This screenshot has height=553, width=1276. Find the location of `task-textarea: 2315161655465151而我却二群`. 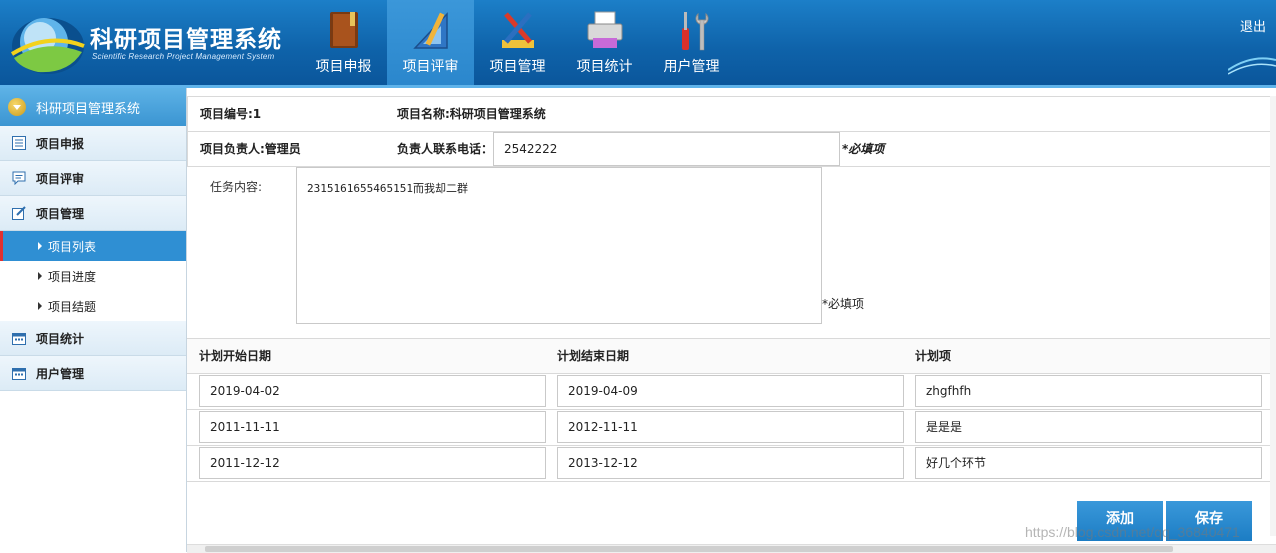

task-textarea: 2315161655465151而我却二群 is located at coordinates (559, 245).